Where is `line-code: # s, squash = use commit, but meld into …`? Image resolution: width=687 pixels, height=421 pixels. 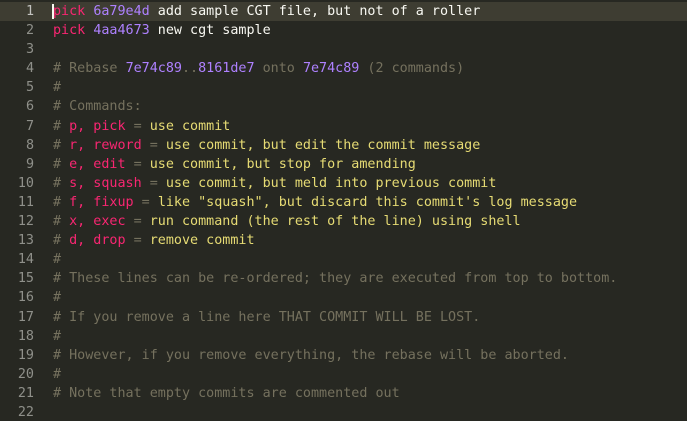
line-code: # s, squash = use commit, but meld into … is located at coordinates (274, 183).